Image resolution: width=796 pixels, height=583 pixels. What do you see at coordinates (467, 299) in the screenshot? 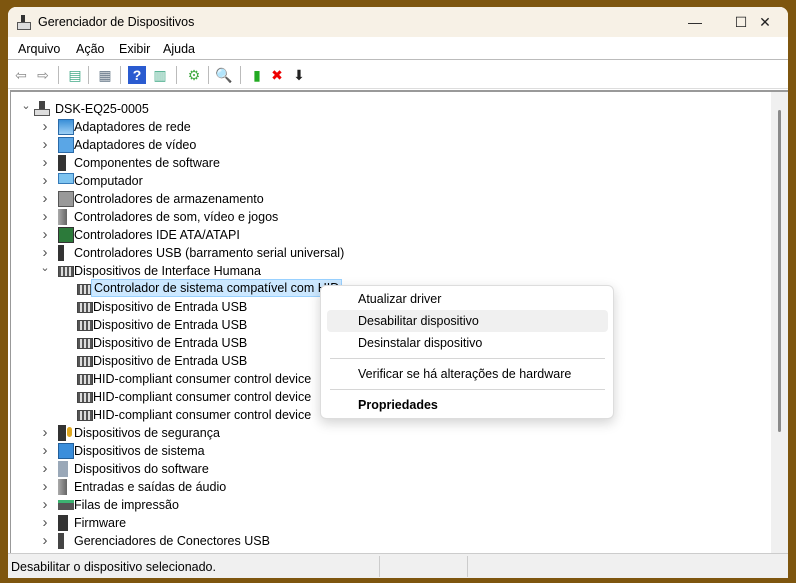
I see `menu-item-update-driver: Atualizar driver` at bounding box center [467, 299].